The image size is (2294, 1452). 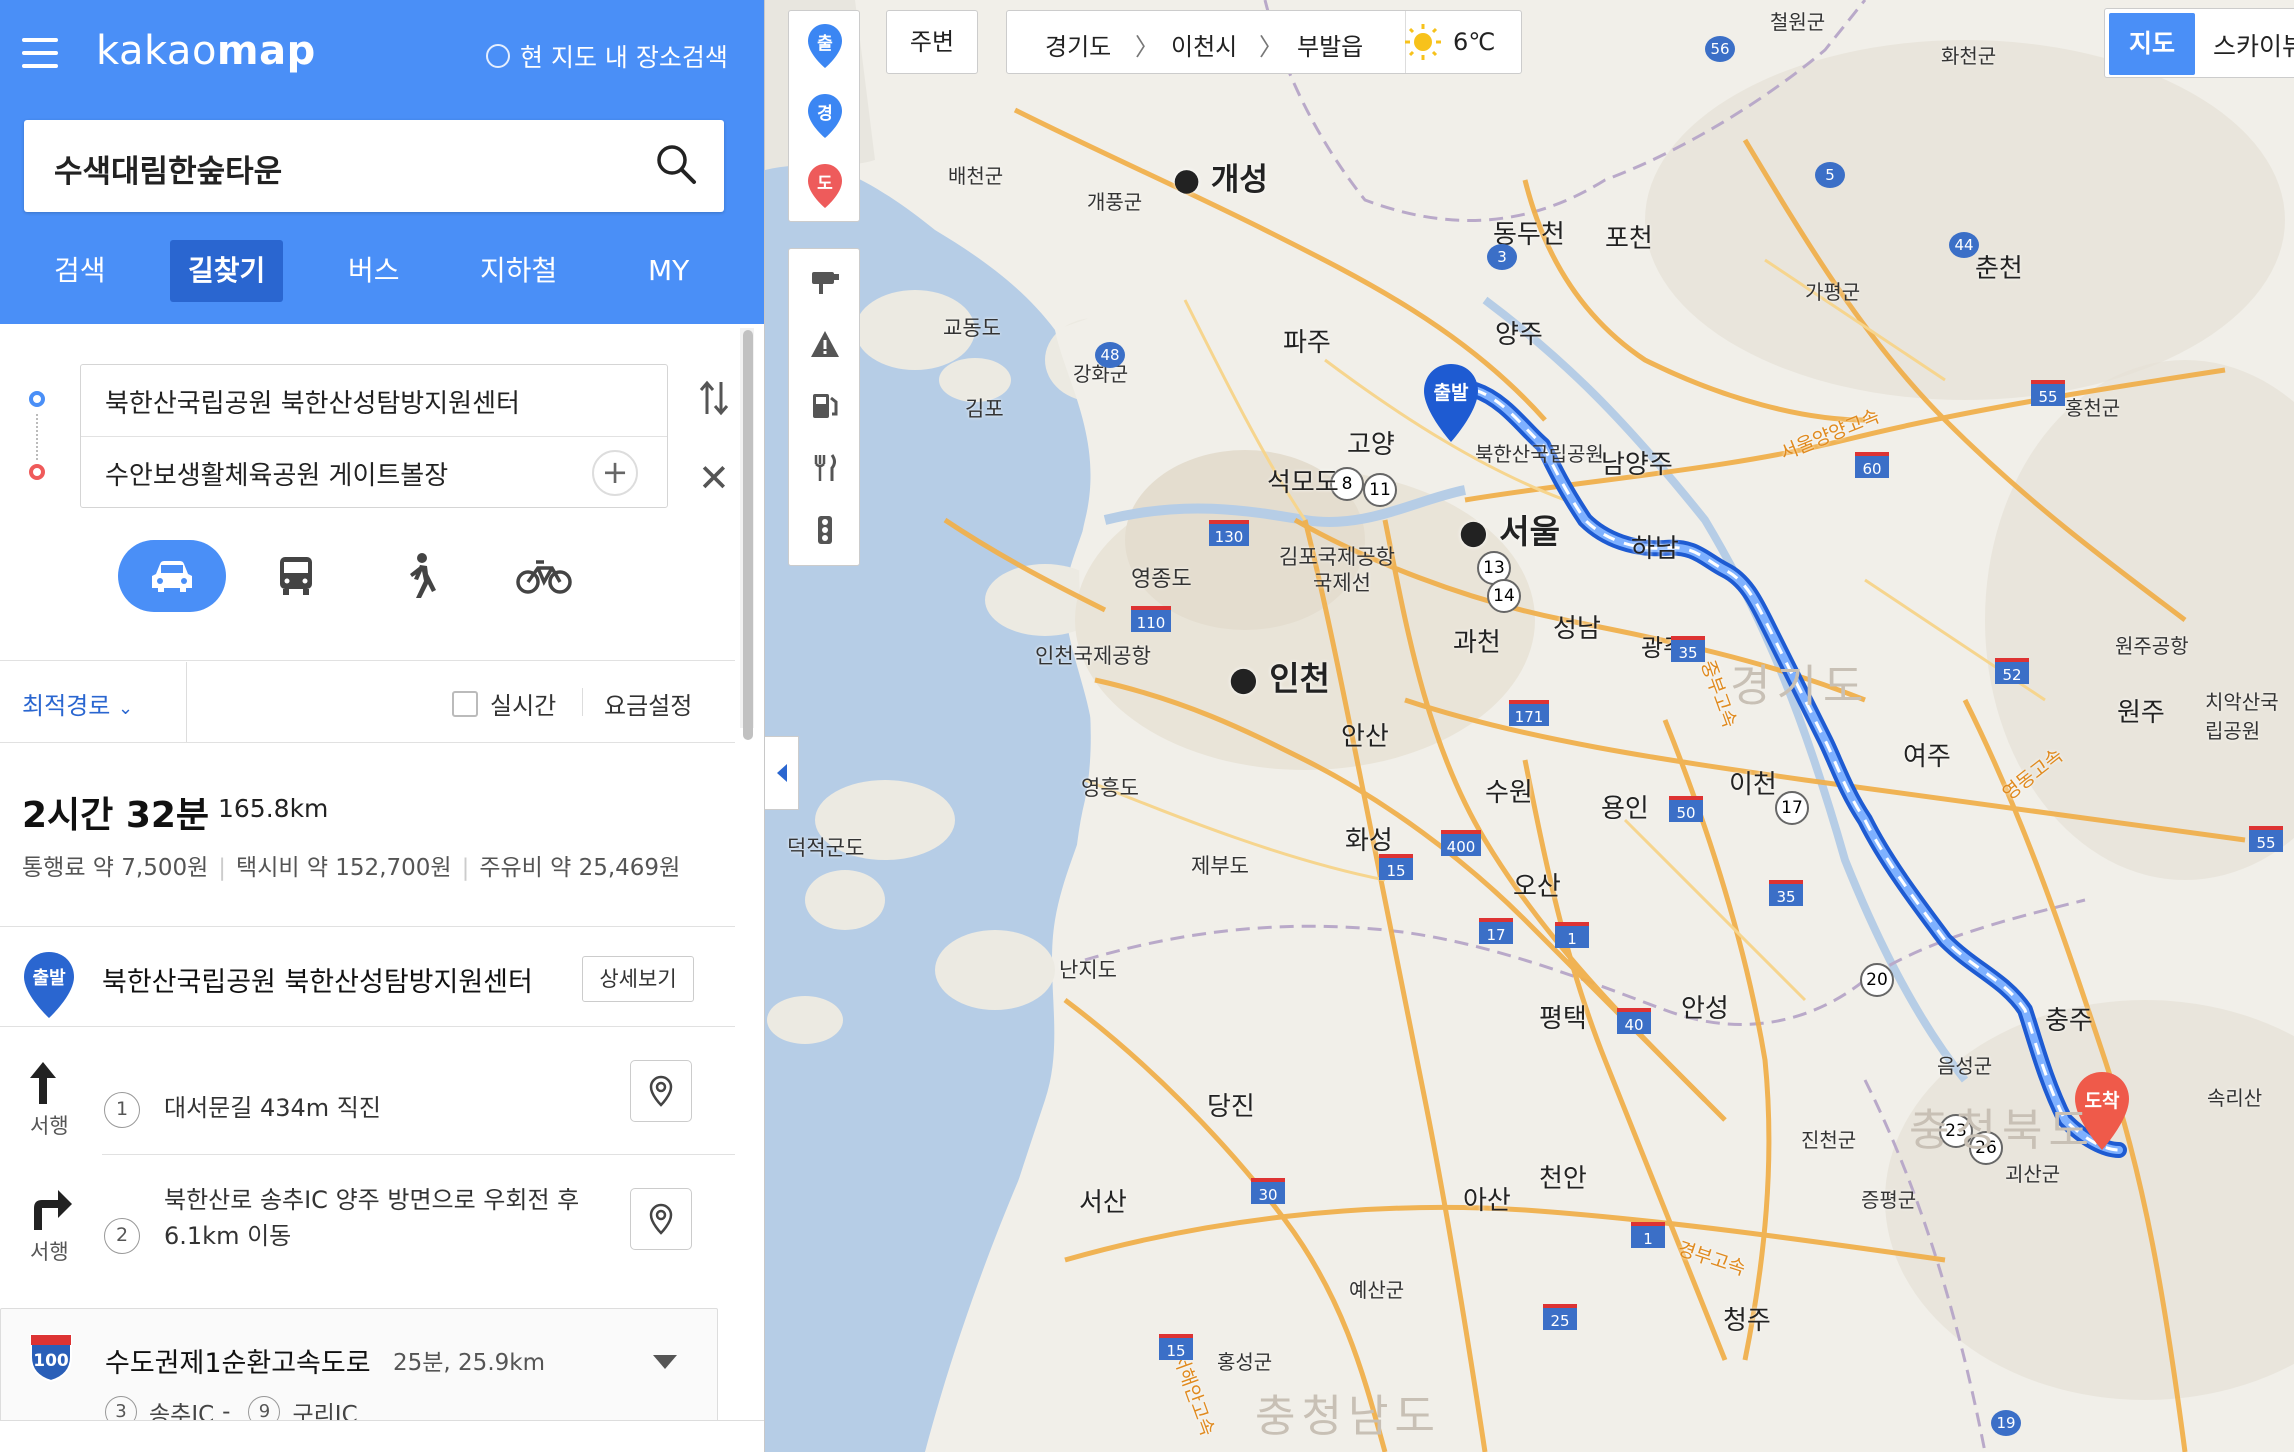 What do you see at coordinates (372, 1218) in the screenshot?
I see `step-text: 북한산로 송추IC 양주 방면으로 우회전 후 6.1km 이동` at bounding box center [372, 1218].